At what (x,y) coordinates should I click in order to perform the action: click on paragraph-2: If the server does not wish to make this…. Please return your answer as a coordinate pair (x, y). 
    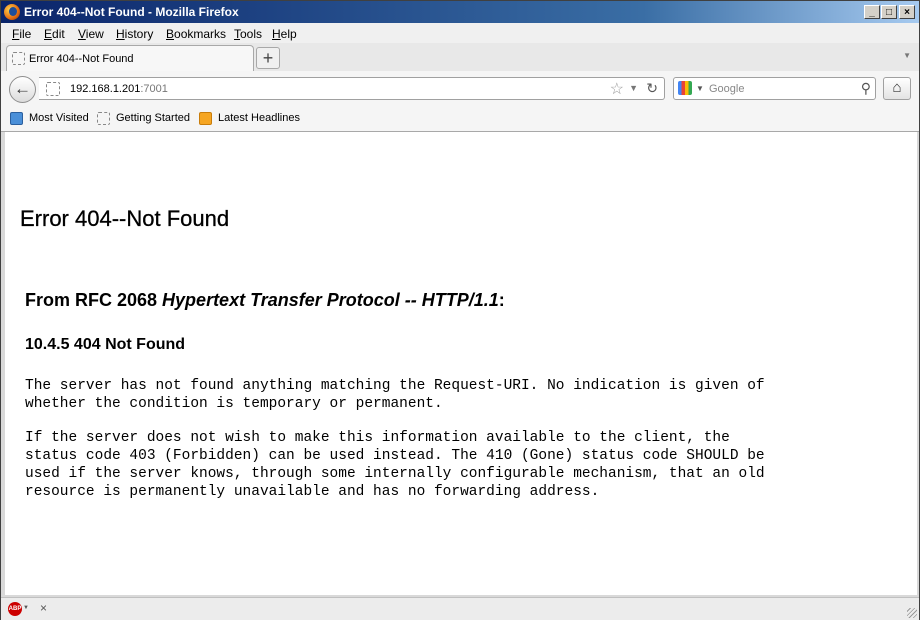
    Looking at the image, I should click on (395, 465).